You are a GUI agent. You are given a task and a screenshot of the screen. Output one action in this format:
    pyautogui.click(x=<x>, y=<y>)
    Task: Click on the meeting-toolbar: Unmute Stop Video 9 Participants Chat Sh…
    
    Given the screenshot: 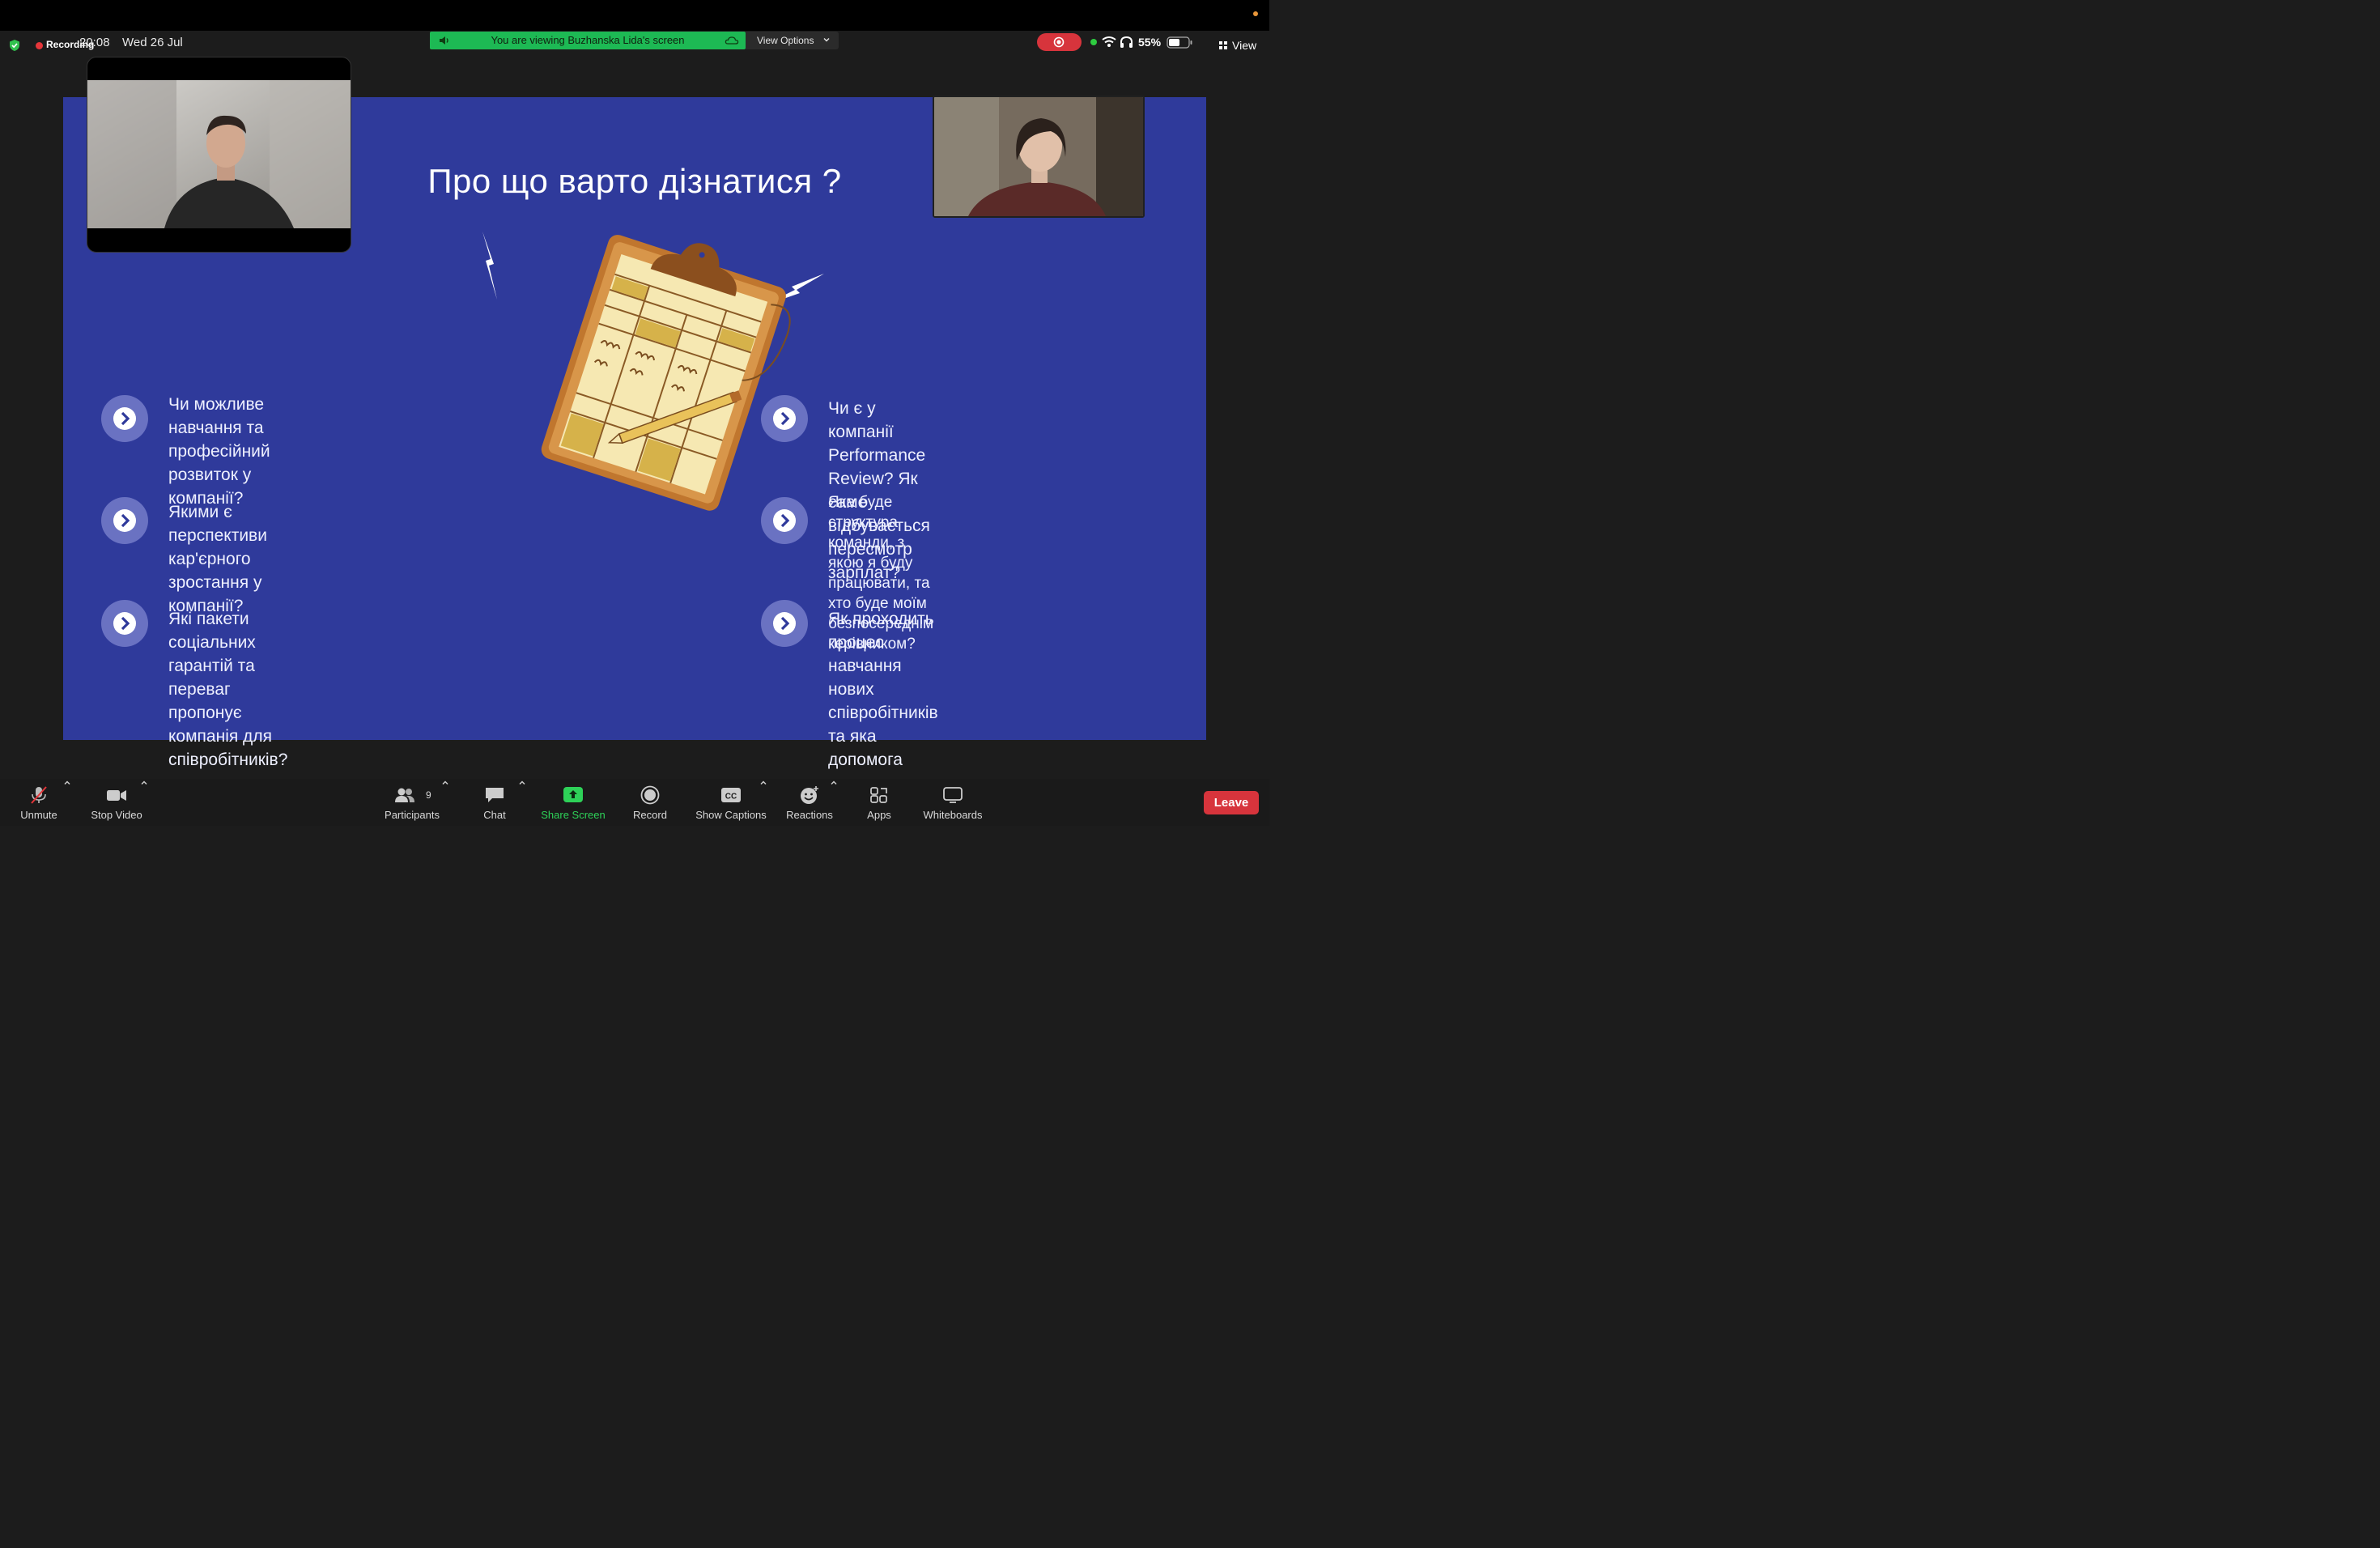 What is the action you would take?
    pyautogui.click(x=635, y=803)
    